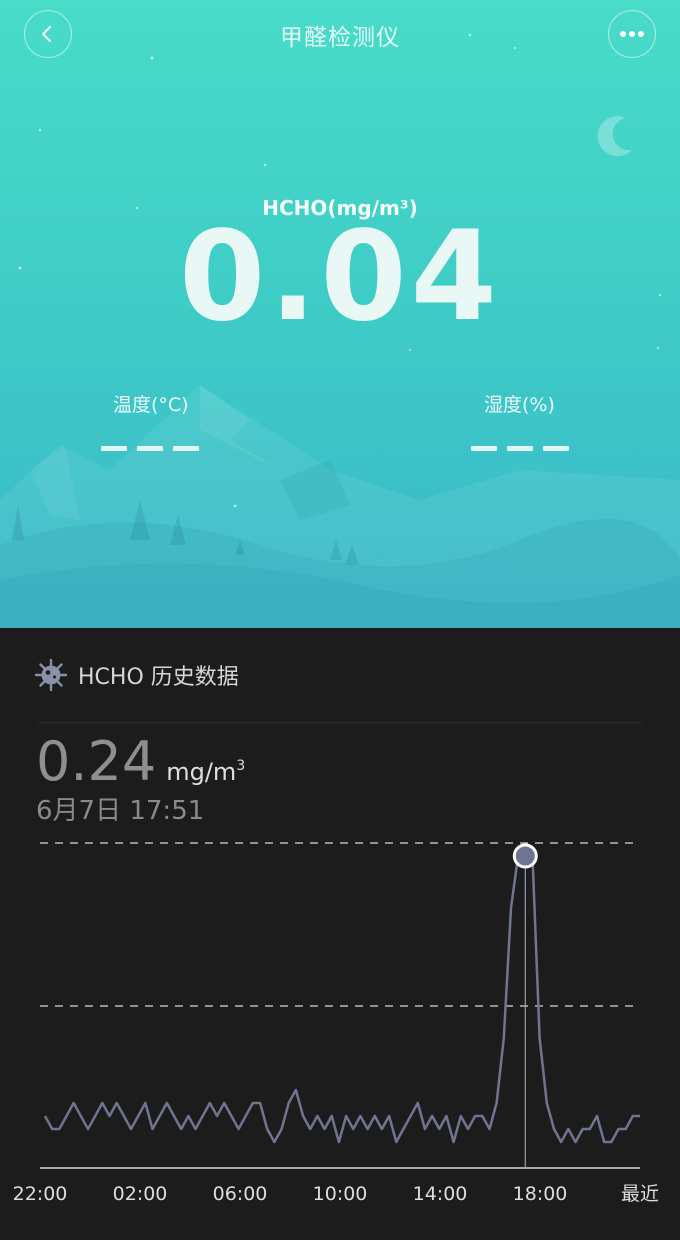  I want to click on selected-data-point, so click(525, 856).